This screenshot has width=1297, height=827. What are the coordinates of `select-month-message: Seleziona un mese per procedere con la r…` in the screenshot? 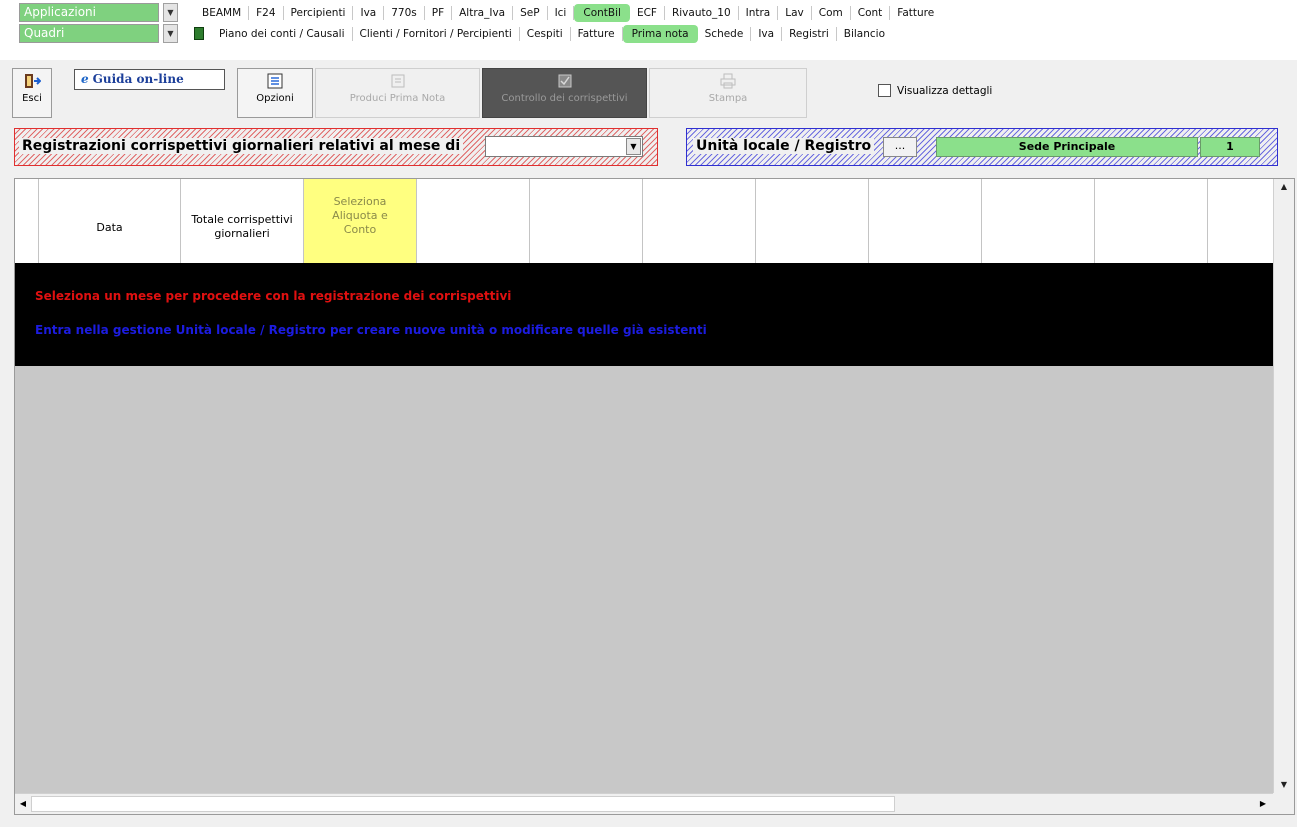 It's located at (273, 296).